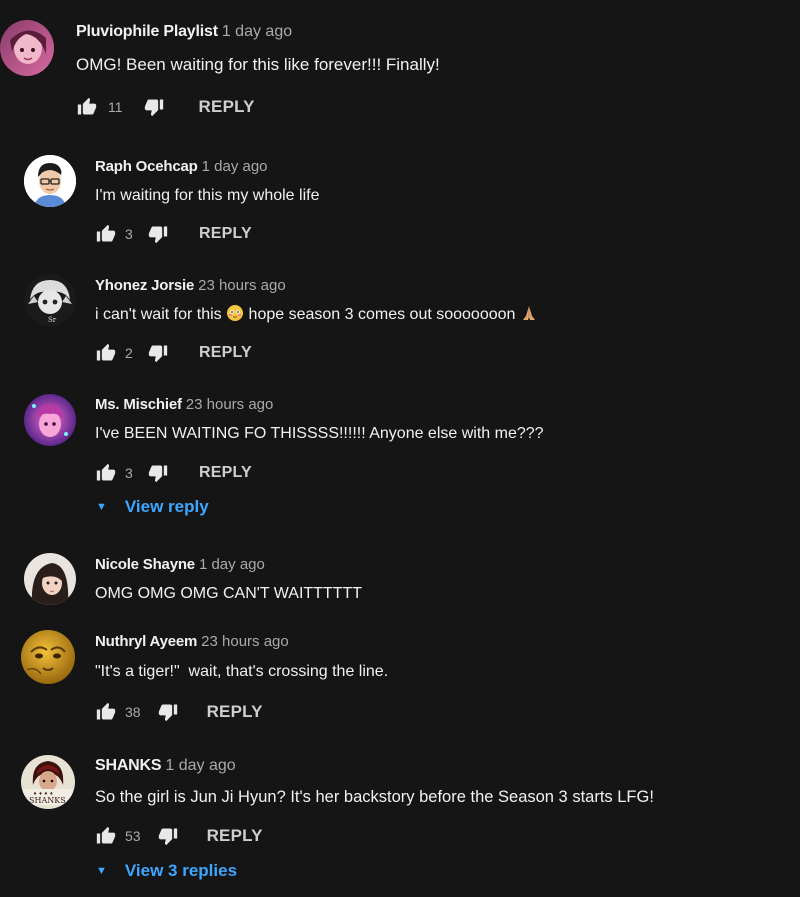 The width and height of the screenshot is (800, 897). Describe the element at coordinates (128, 765) in the screenshot. I see `author-name: SHANKS` at that location.